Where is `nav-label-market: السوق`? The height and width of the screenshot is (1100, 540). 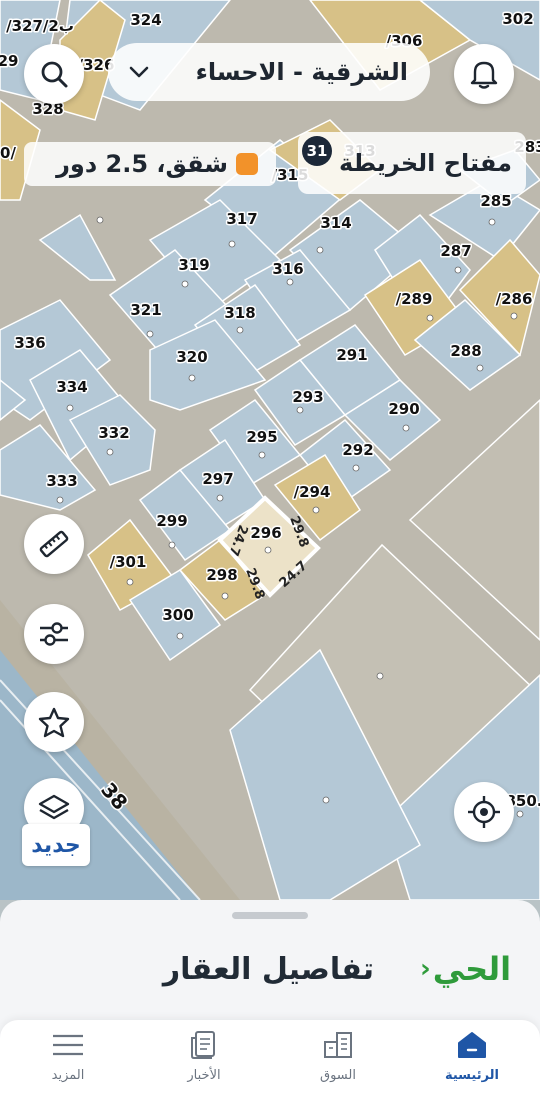 nav-label-market: السوق is located at coordinates (338, 1075).